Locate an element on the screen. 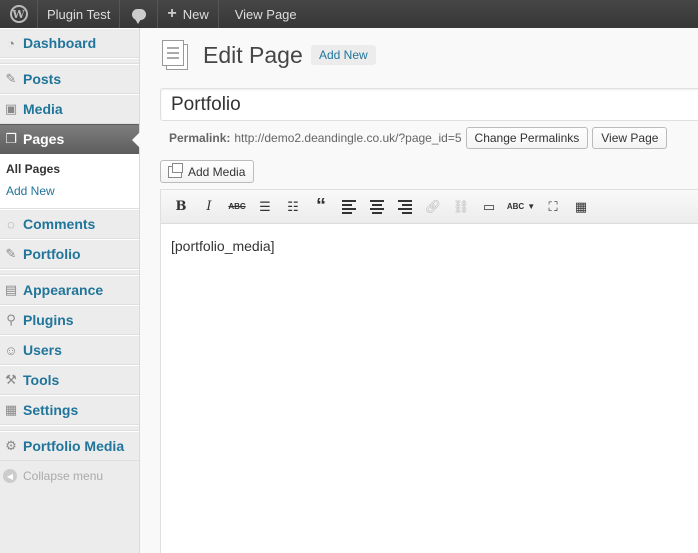 The width and height of the screenshot is (698, 553). sidebar-item-dashboard: ◔ Dashboard is located at coordinates (69, 43).